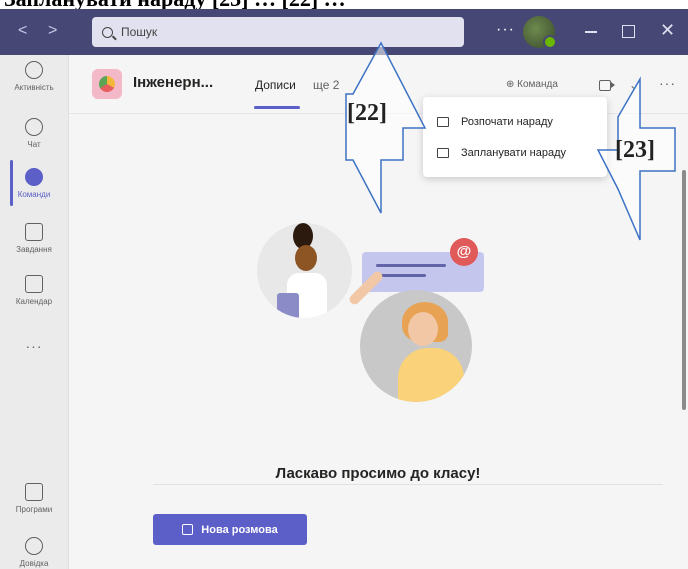  Describe the element at coordinates (635, 150) in the screenshot. I see `callout-label-23: [23]` at that location.